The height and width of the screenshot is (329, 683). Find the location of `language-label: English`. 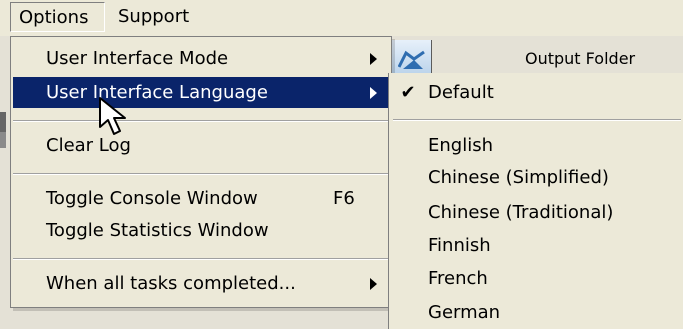

language-label: English is located at coordinates (460, 145).